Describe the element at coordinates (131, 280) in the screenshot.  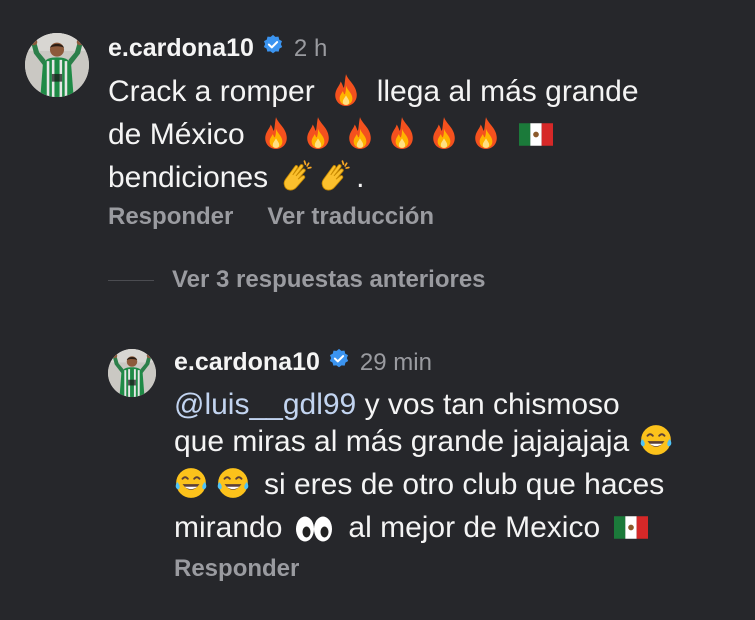
I see `divider` at that location.